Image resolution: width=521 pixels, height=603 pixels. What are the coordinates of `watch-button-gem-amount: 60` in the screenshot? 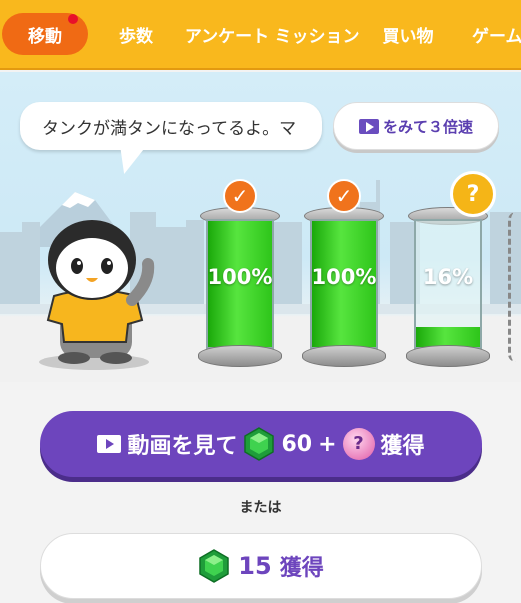 It's located at (297, 444).